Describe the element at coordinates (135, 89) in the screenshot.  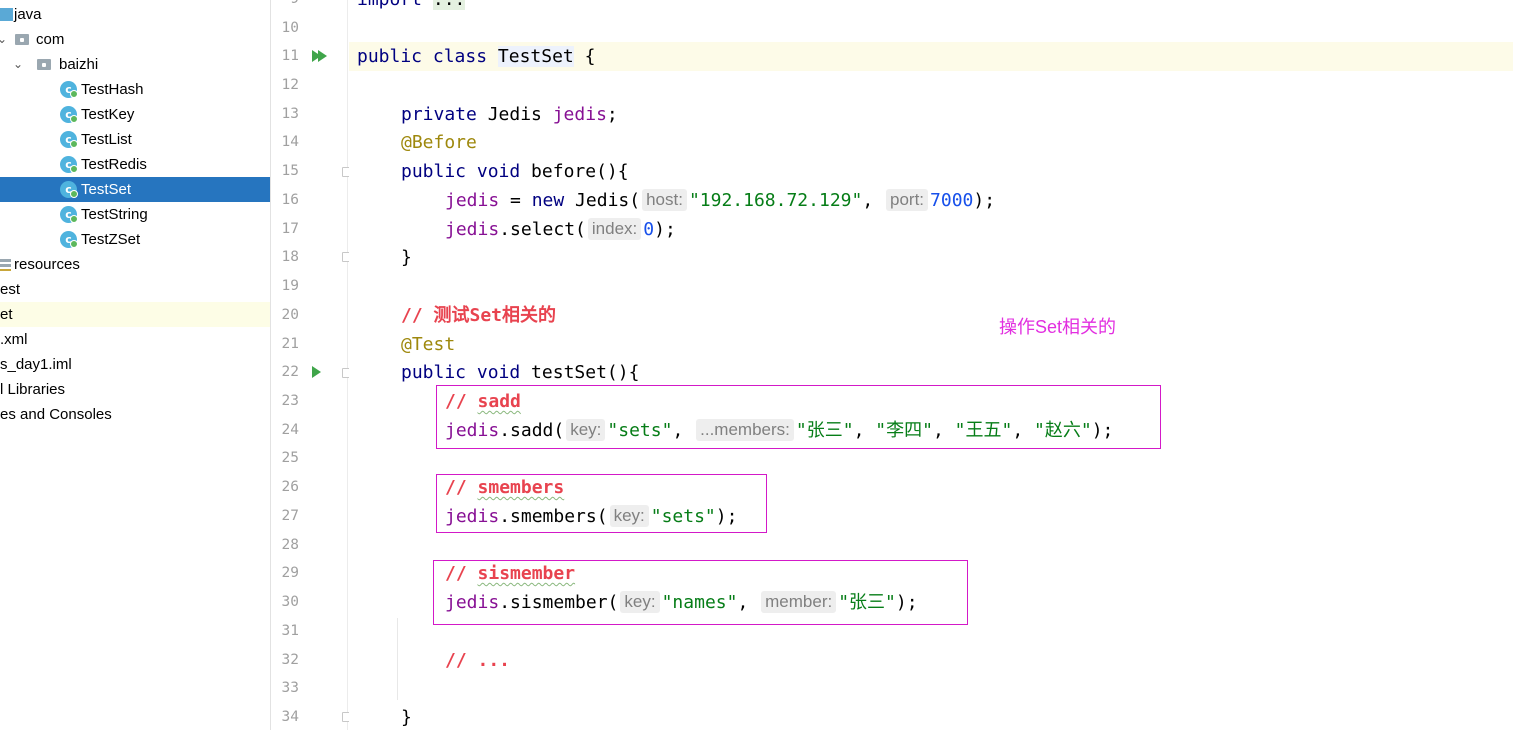
I see `tree-item-testhash: c TestHash` at that location.